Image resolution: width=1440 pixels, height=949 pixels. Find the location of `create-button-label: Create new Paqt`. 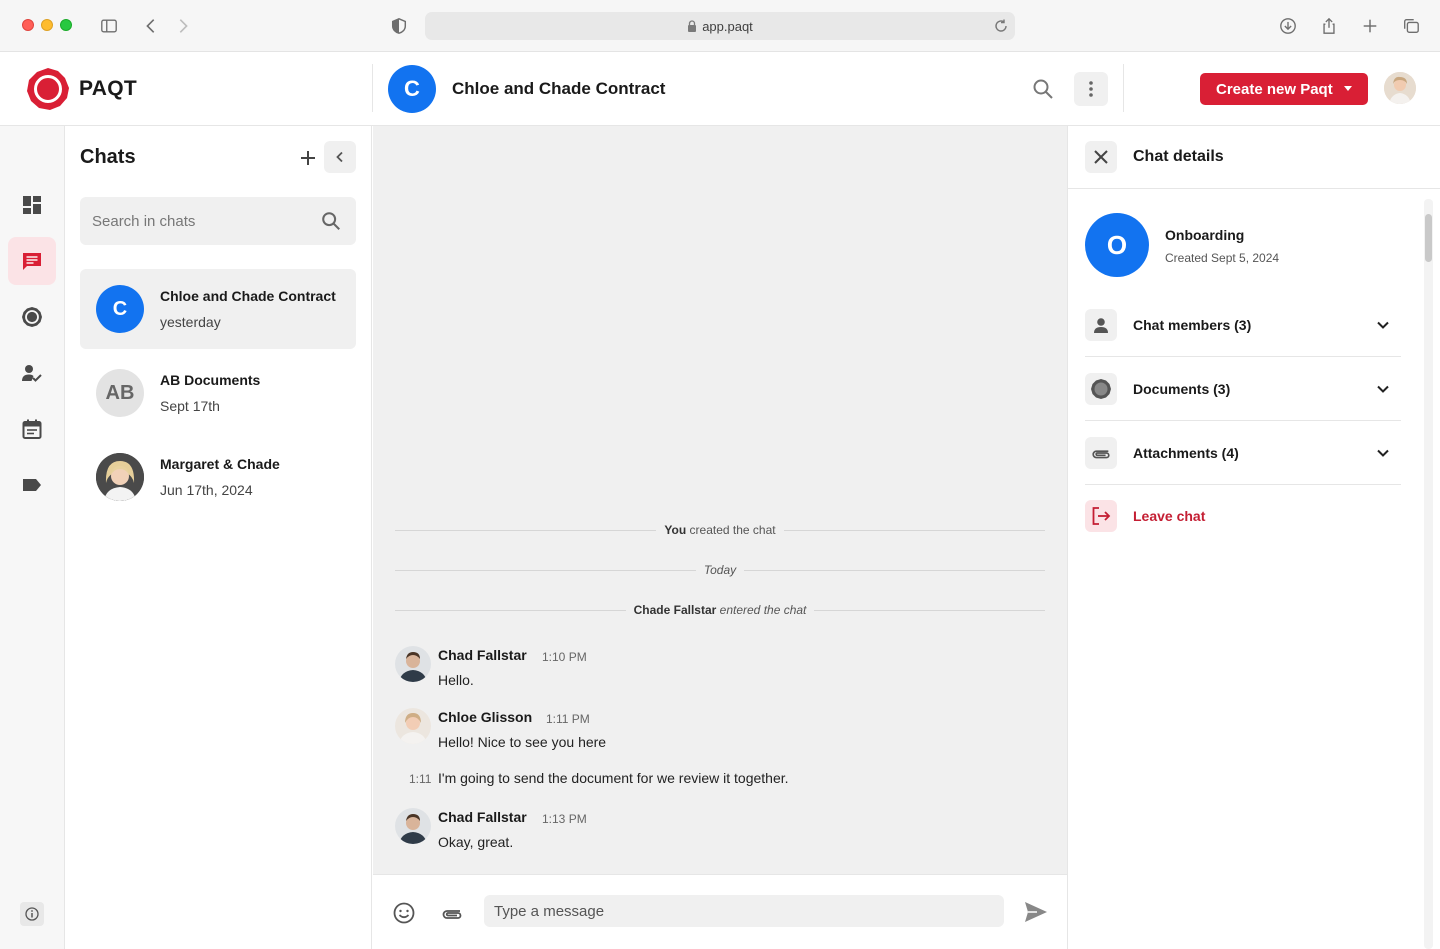

create-button-label: Create new Paqt is located at coordinates (1274, 89).